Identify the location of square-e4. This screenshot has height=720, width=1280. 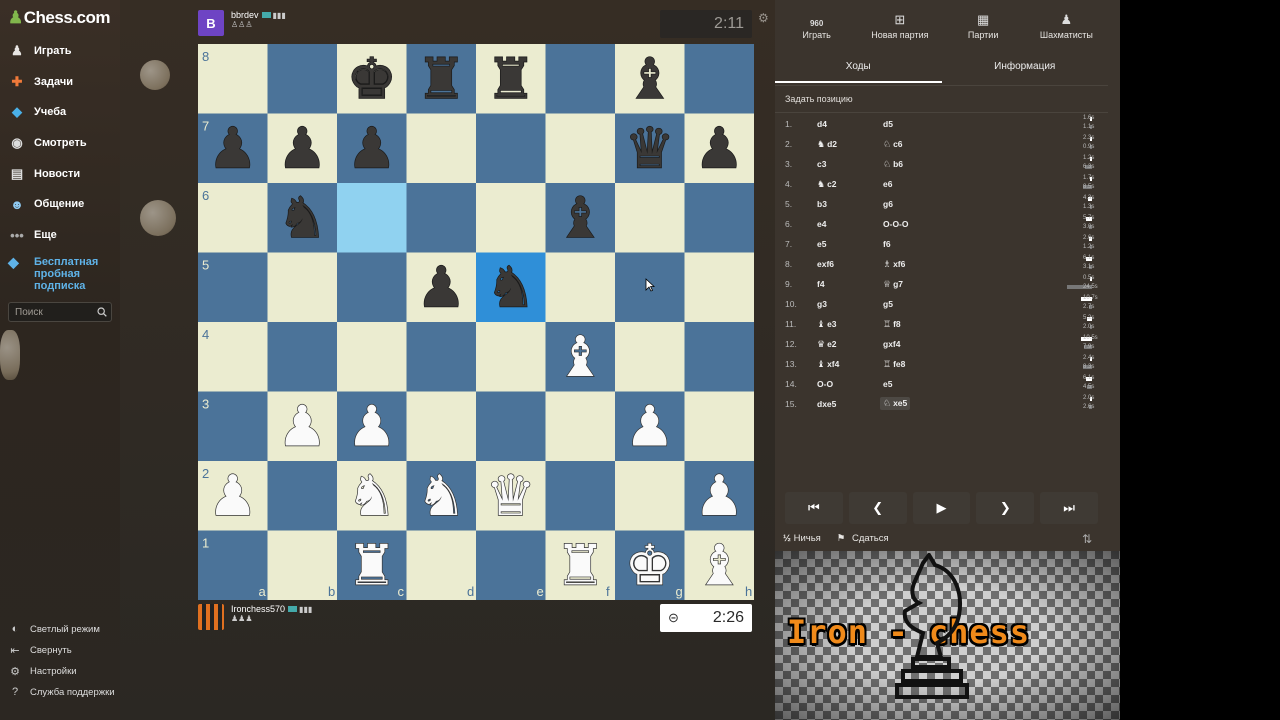
(511, 357).